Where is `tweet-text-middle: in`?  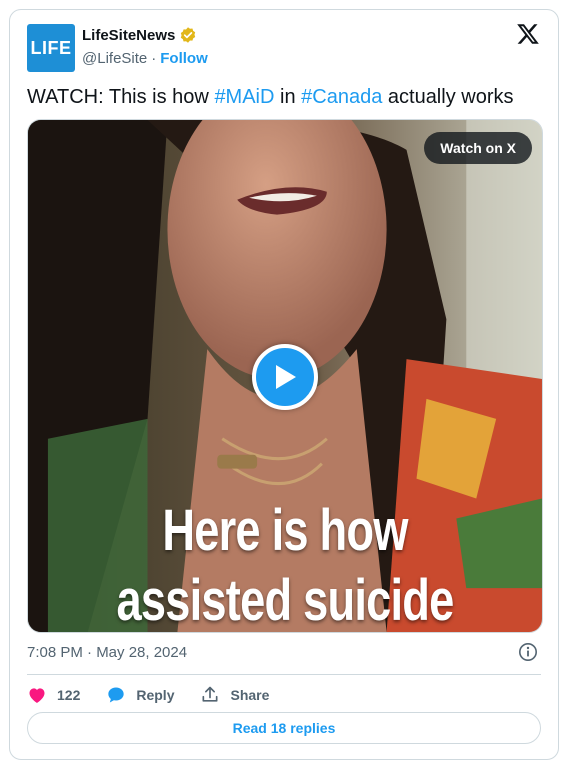 tweet-text-middle: in is located at coordinates (288, 97).